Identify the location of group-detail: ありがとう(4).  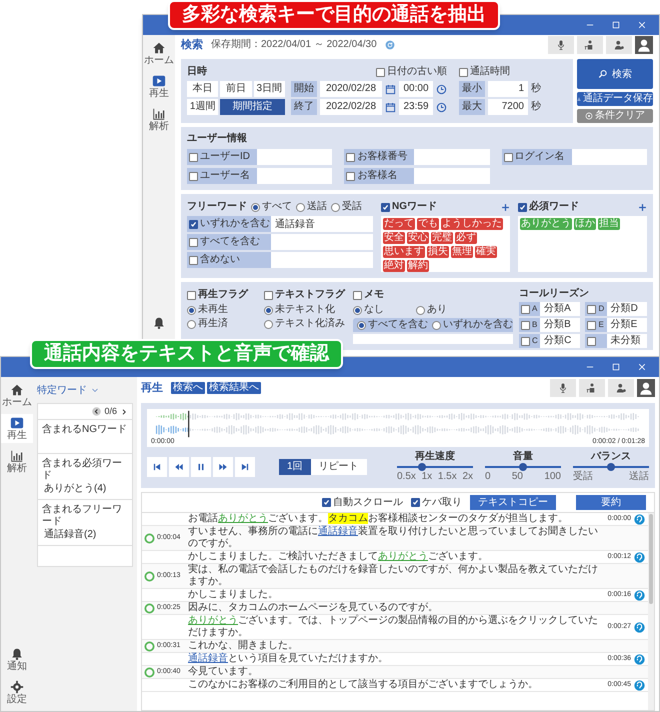
(85, 489).